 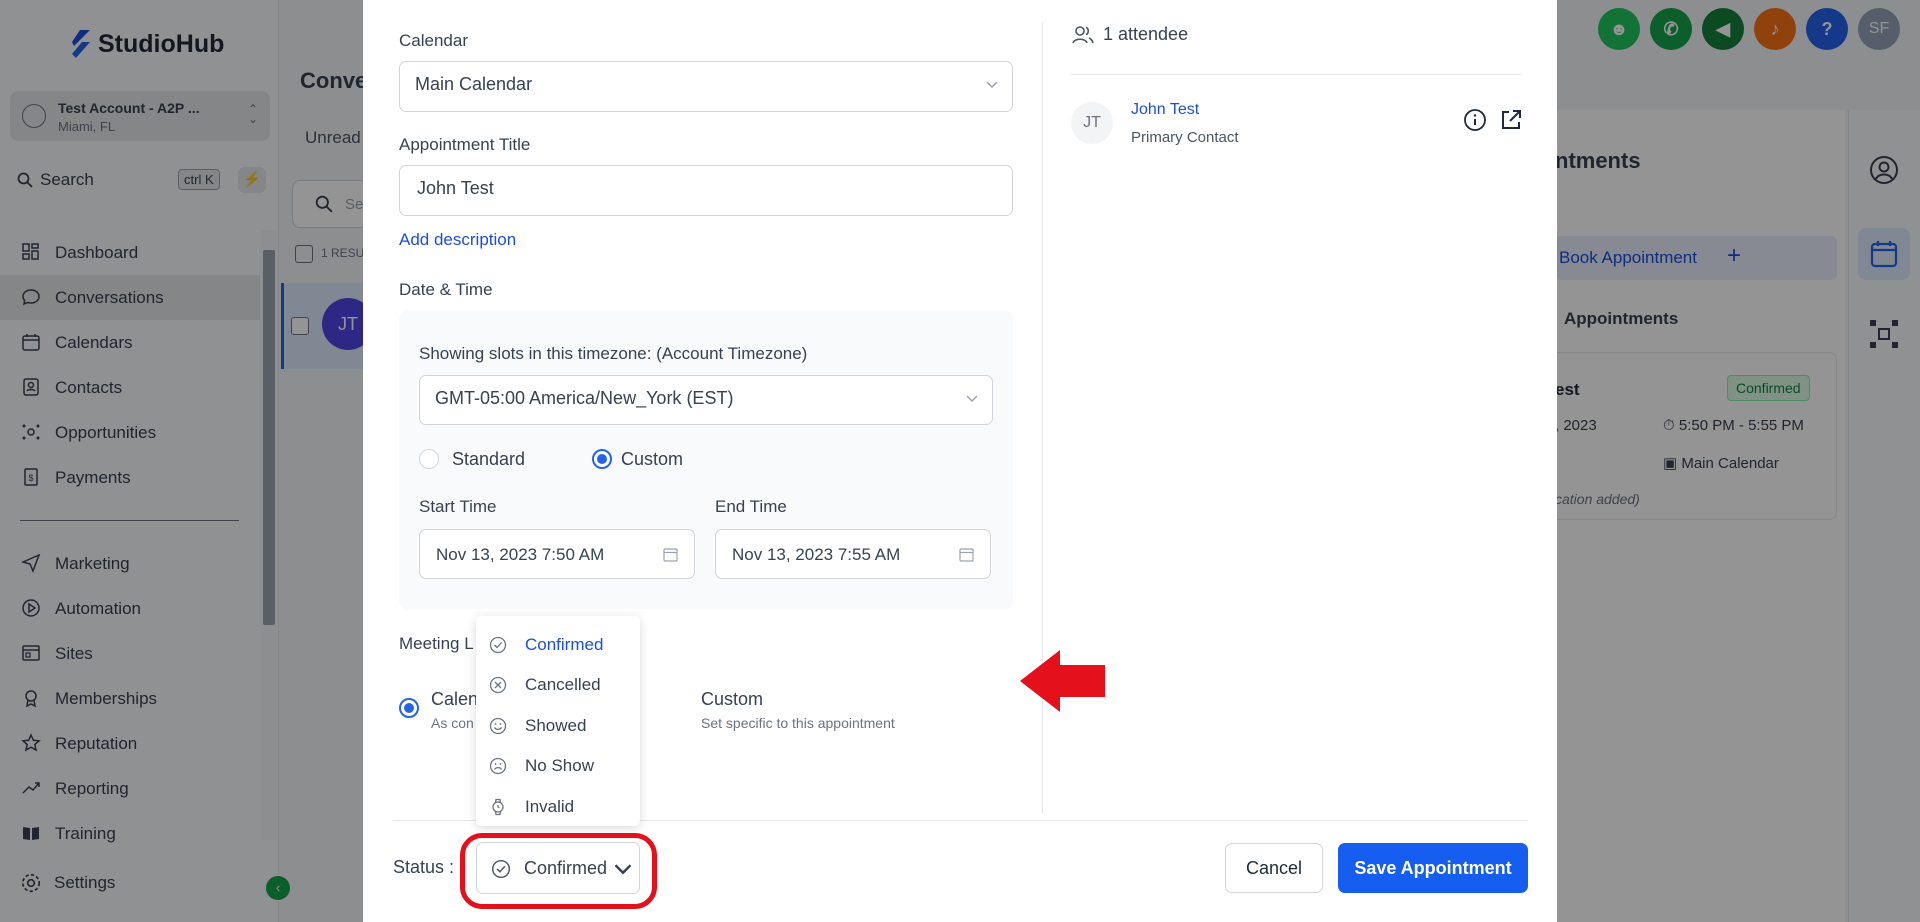 What do you see at coordinates (1146, 34) in the screenshot?
I see `attendees-count: 1 attendee` at bounding box center [1146, 34].